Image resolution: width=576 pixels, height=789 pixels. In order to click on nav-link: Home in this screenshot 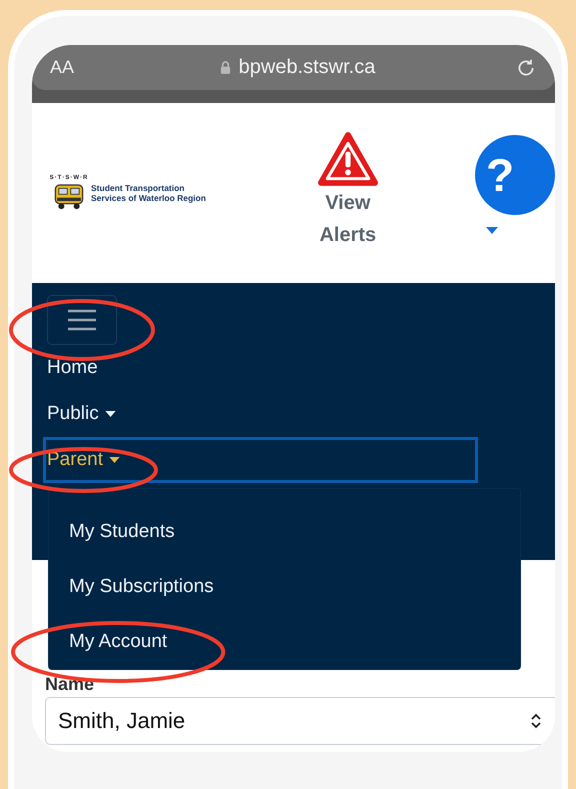, I will do `click(72, 368)`.